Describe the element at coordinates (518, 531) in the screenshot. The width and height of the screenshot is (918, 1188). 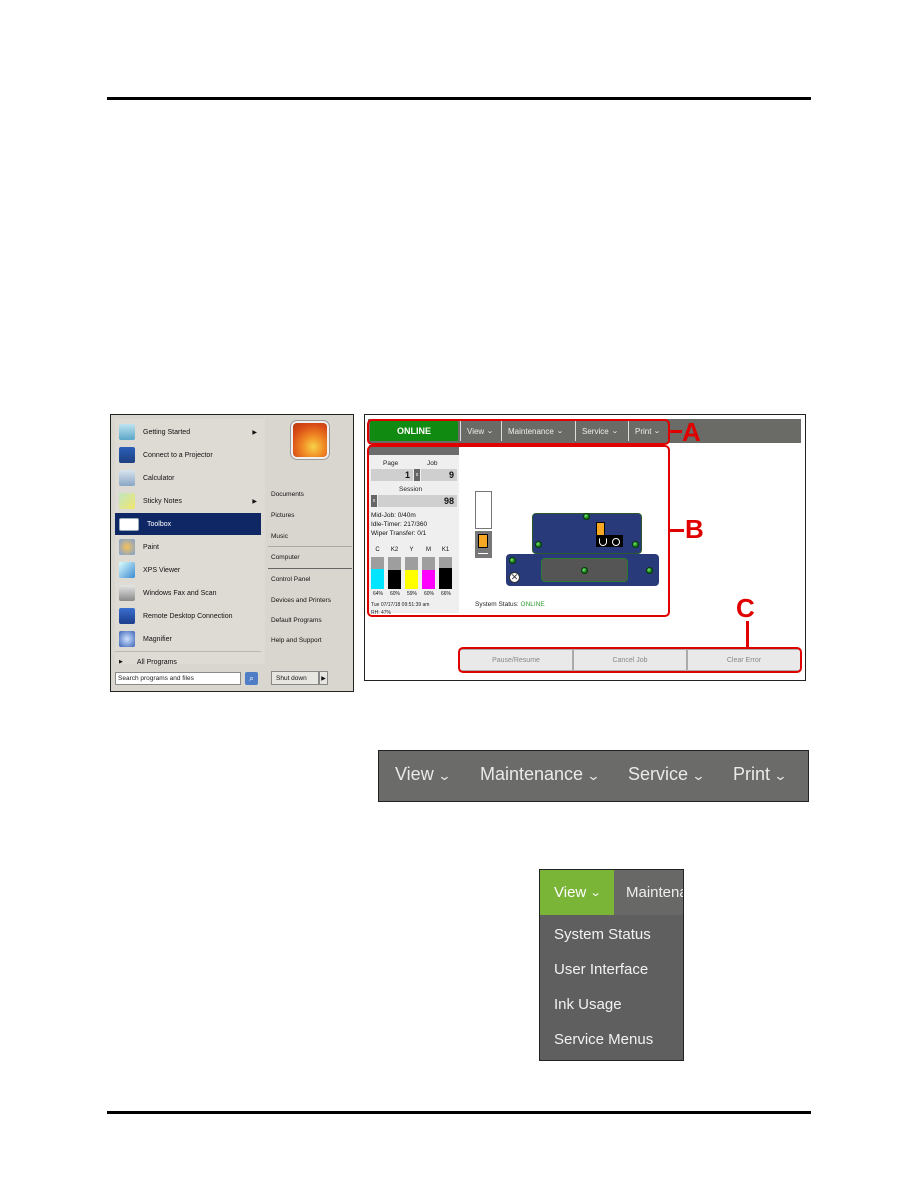
I see `callout-b-frame` at that location.